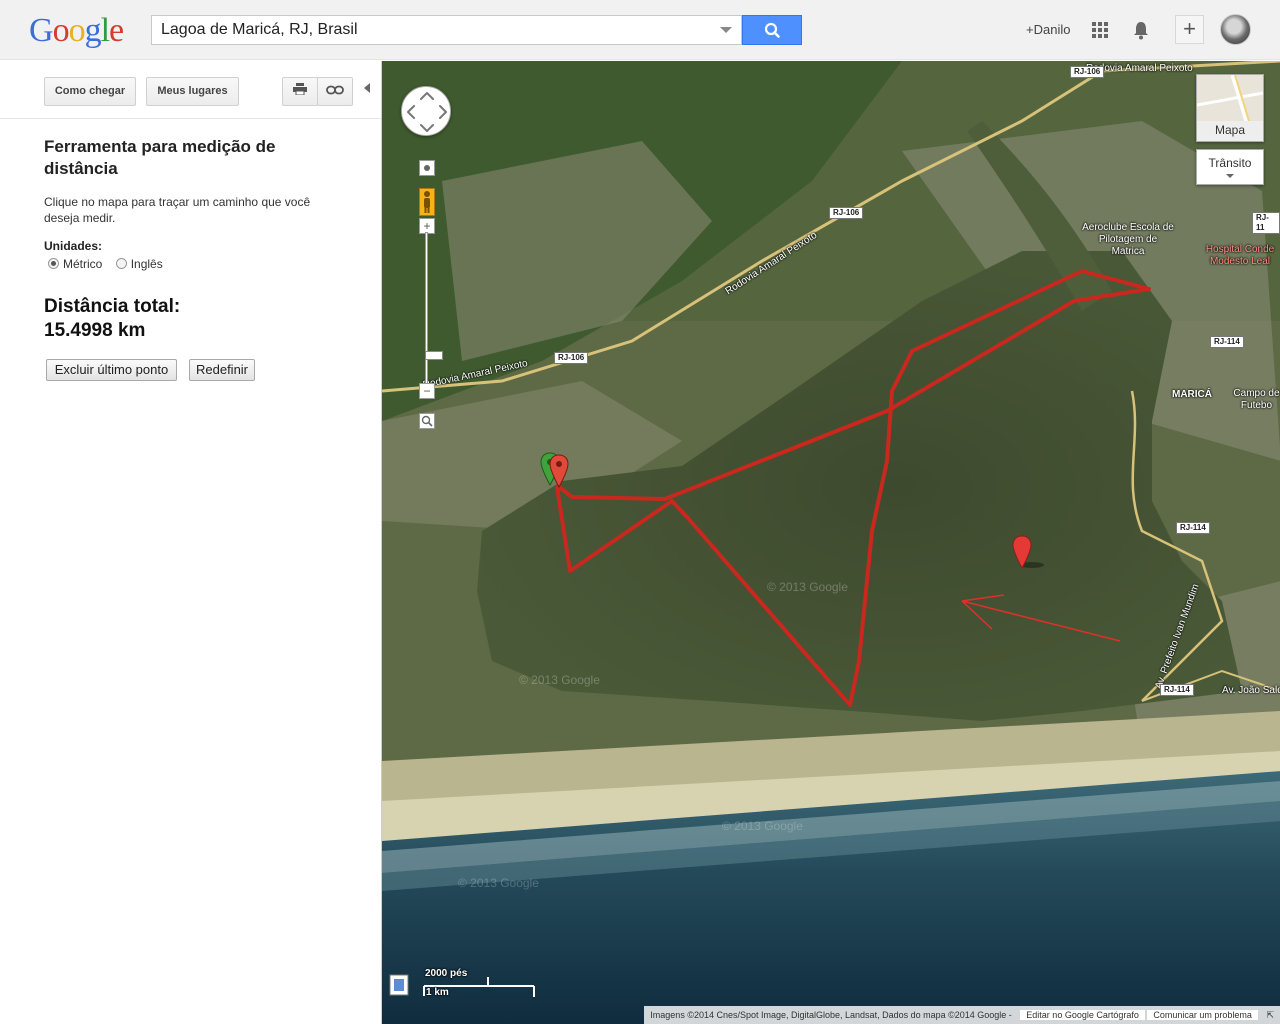 The width and height of the screenshot is (1280, 1024). Describe the element at coordinates (105, 264) in the screenshot. I see `units-radio-group: Métrico Inglês` at that location.